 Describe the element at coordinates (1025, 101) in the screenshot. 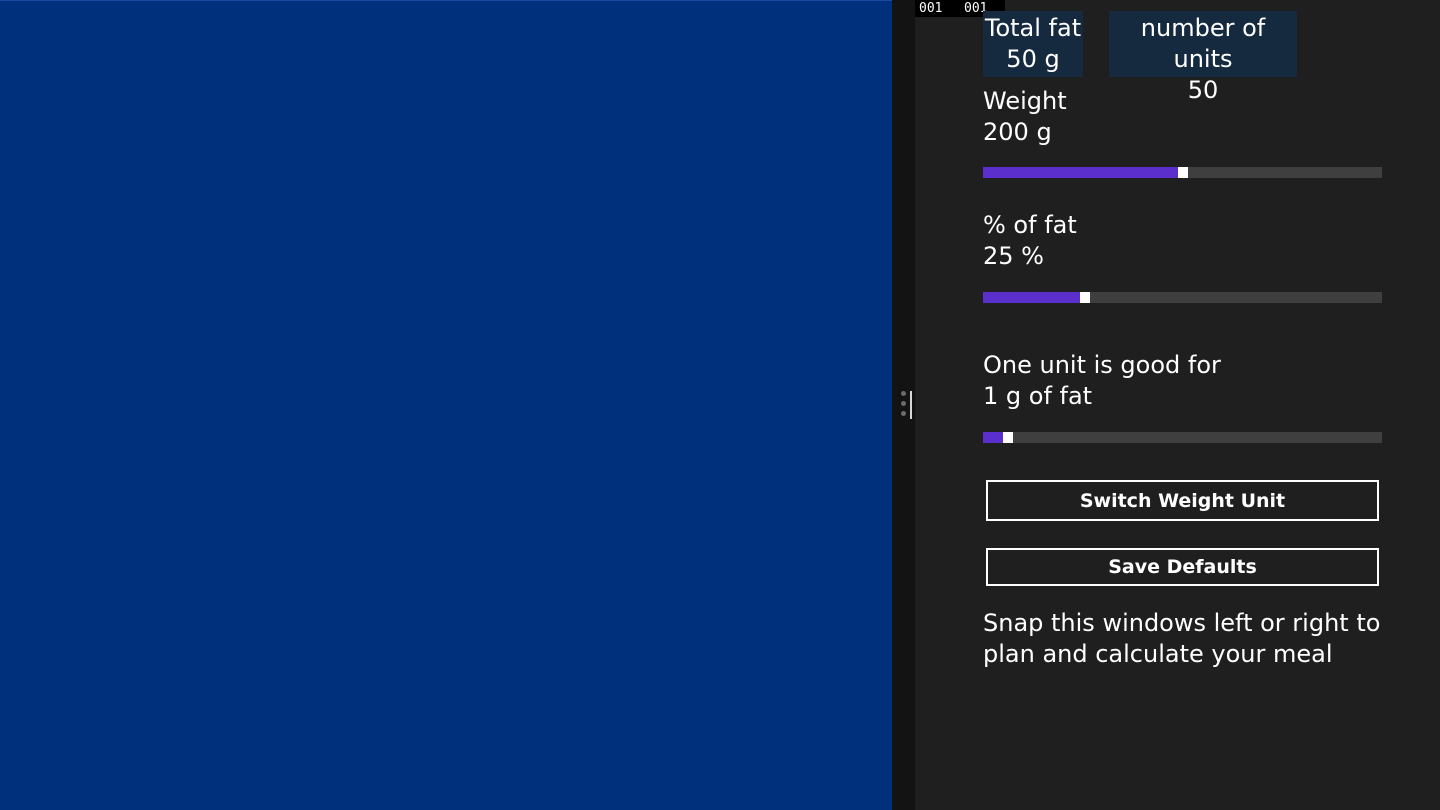

I see `weight-label: Weight` at that location.